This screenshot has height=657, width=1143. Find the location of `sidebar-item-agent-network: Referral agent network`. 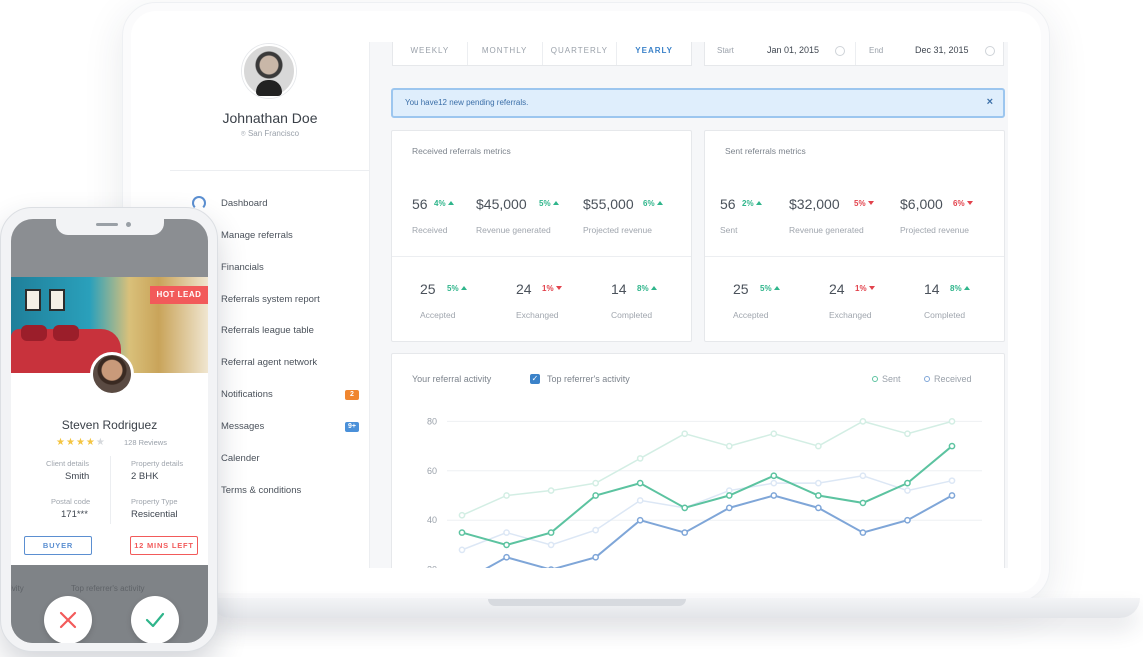

sidebar-item-agent-network: Referral agent network is located at coordinates (269, 362).